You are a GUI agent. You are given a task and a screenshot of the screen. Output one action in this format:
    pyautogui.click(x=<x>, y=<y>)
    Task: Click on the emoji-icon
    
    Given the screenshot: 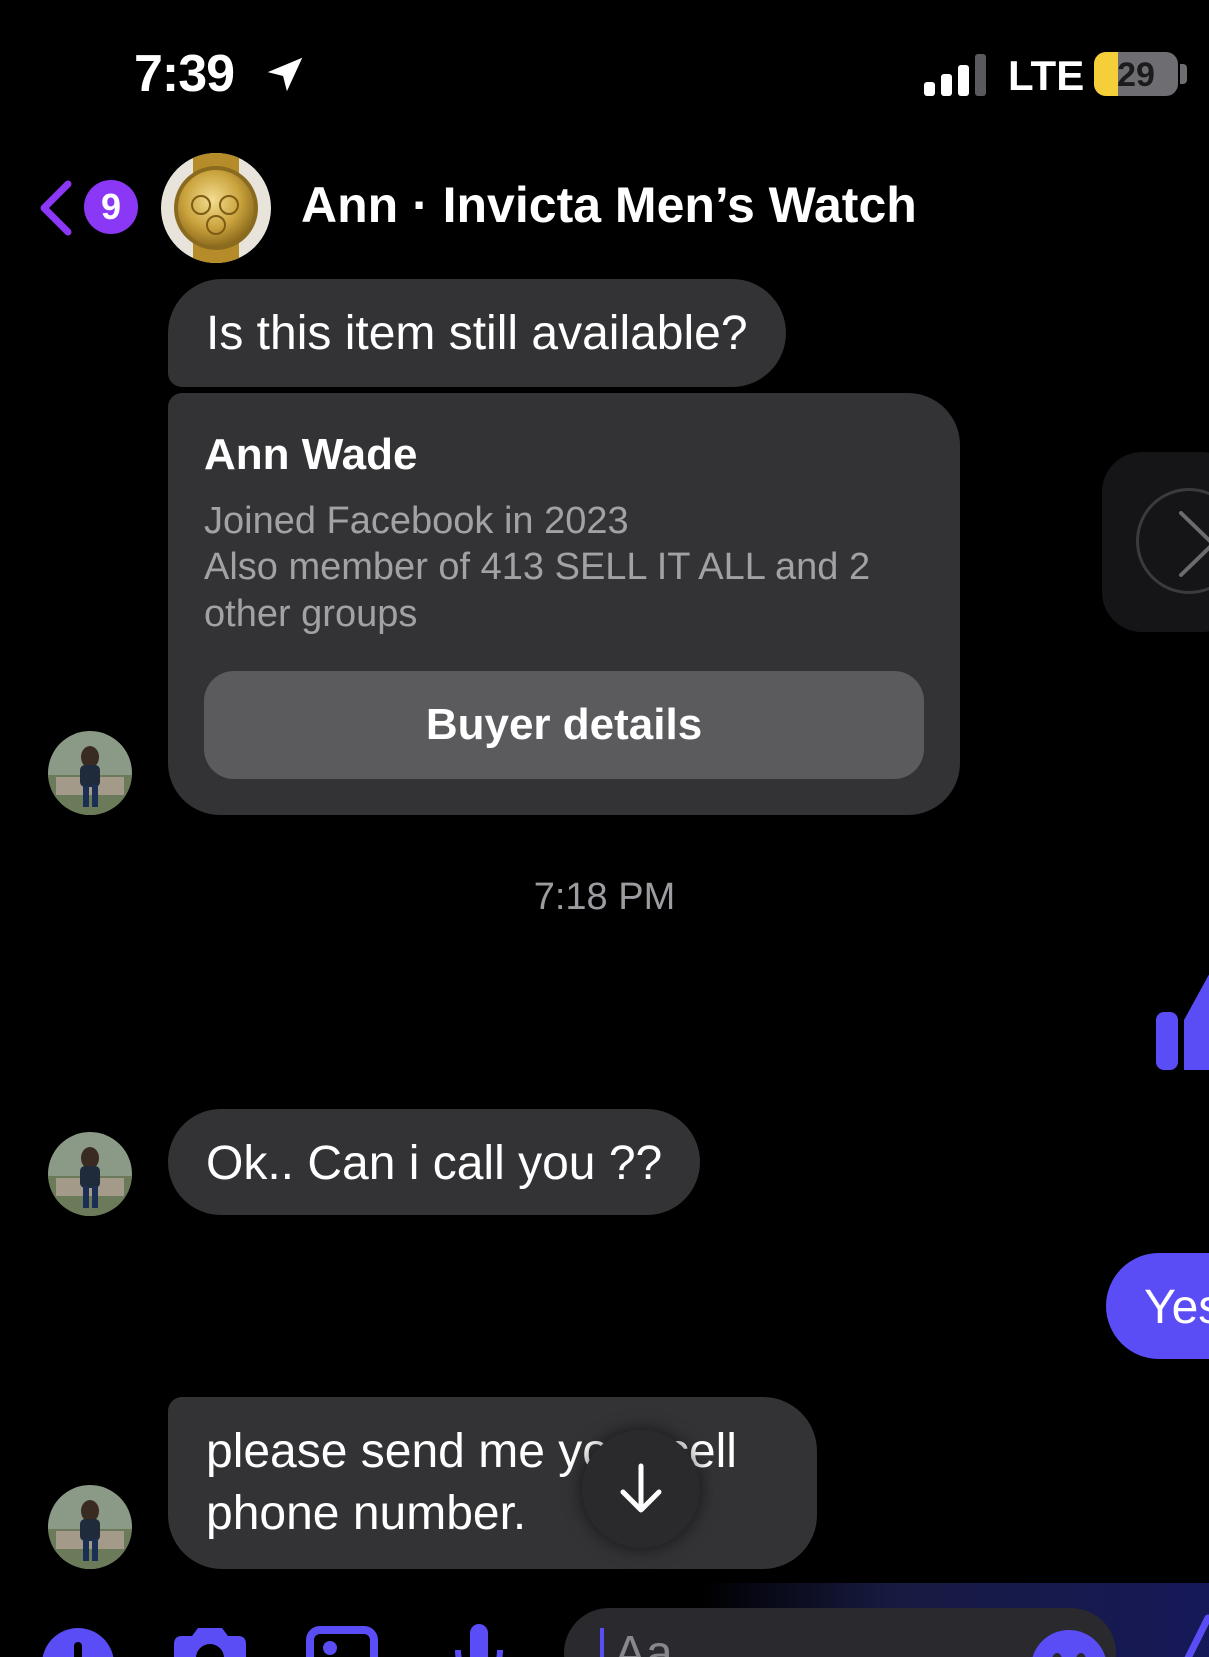 What is the action you would take?
    pyautogui.click(x=1069, y=1642)
    